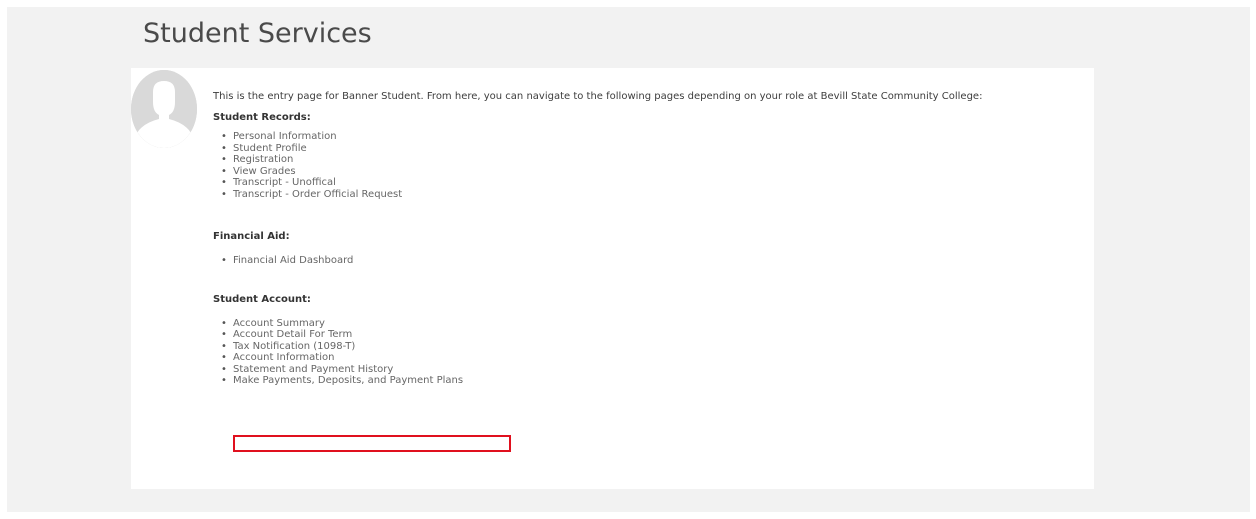  Describe the element at coordinates (285, 136) in the screenshot. I see `link-label: Personal Information` at that location.